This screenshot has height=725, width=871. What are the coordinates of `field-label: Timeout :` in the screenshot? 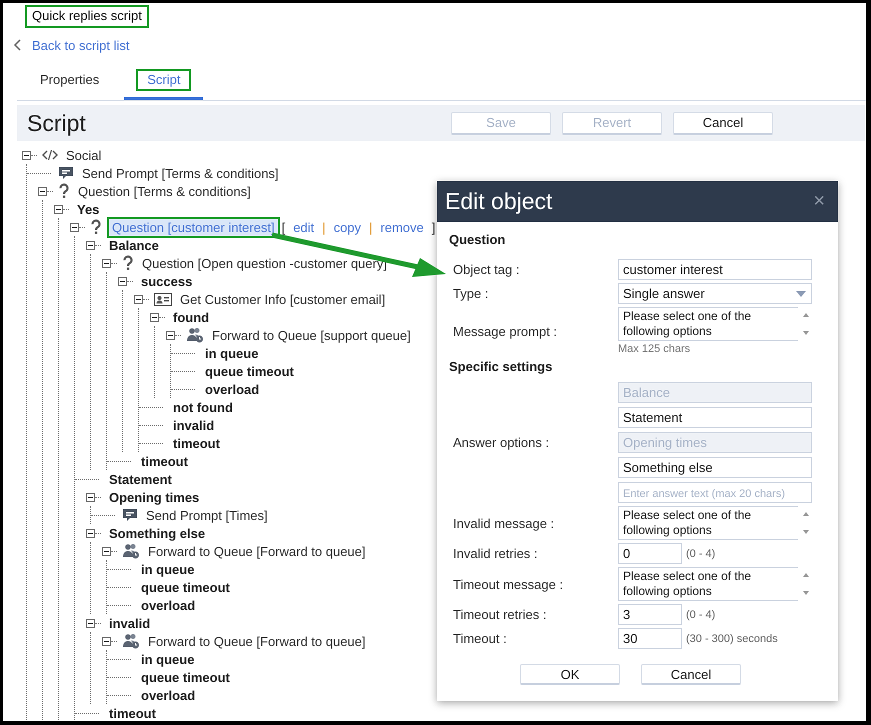 It's located at (480, 638).